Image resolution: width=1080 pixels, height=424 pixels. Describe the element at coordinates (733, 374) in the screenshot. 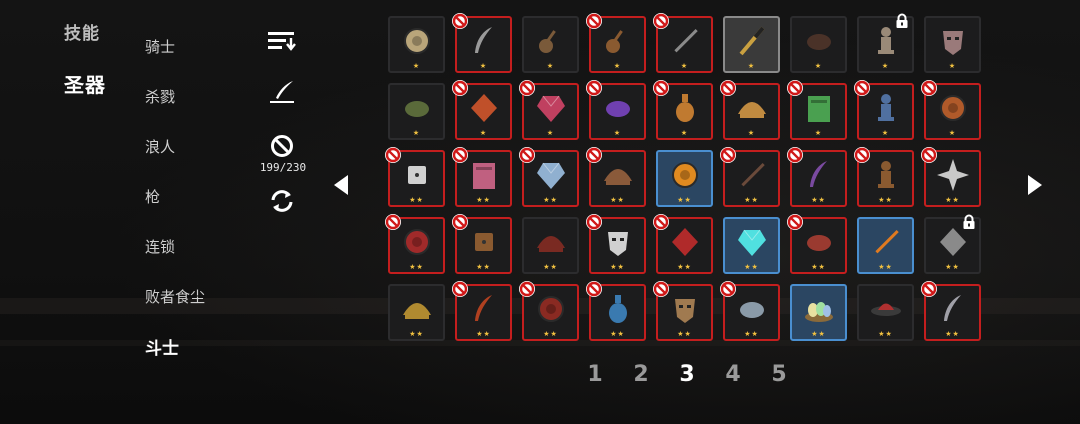

I see `page-4: 4` at that location.